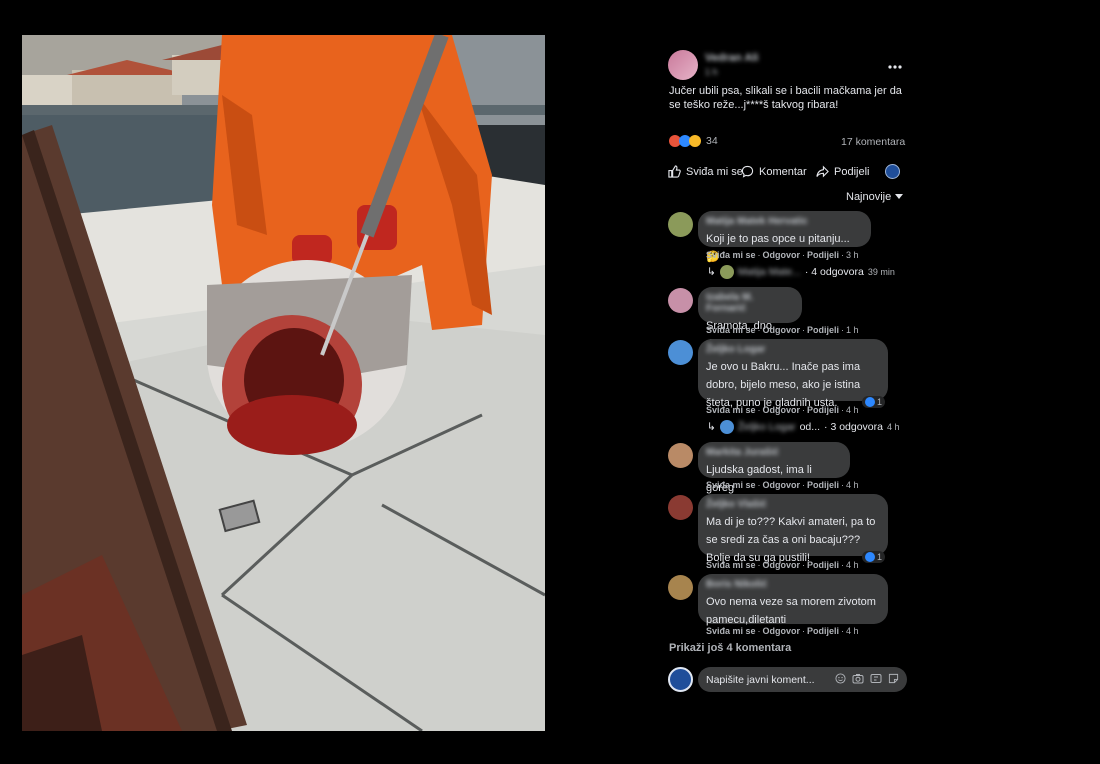 This screenshot has width=1100, height=764. What do you see at coordinates (766, 427) in the screenshot?
I see `reply-author: Željko Logar` at bounding box center [766, 427].